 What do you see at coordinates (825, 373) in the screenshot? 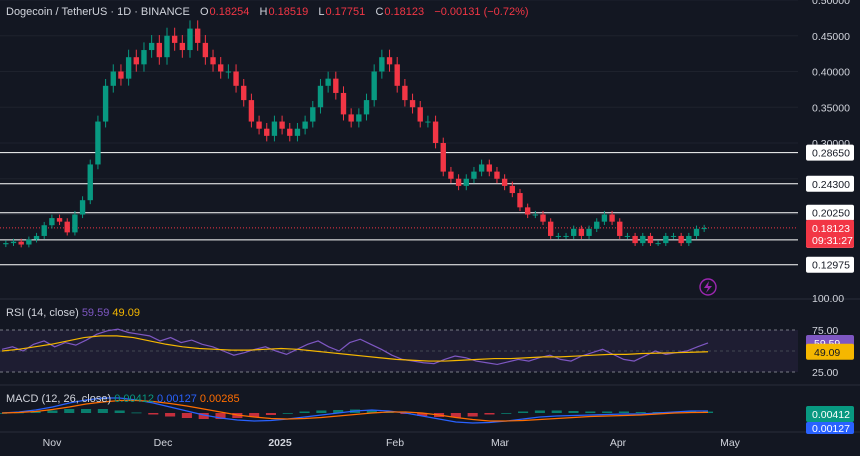
I see `rsi-tick: 25.00` at bounding box center [825, 373].